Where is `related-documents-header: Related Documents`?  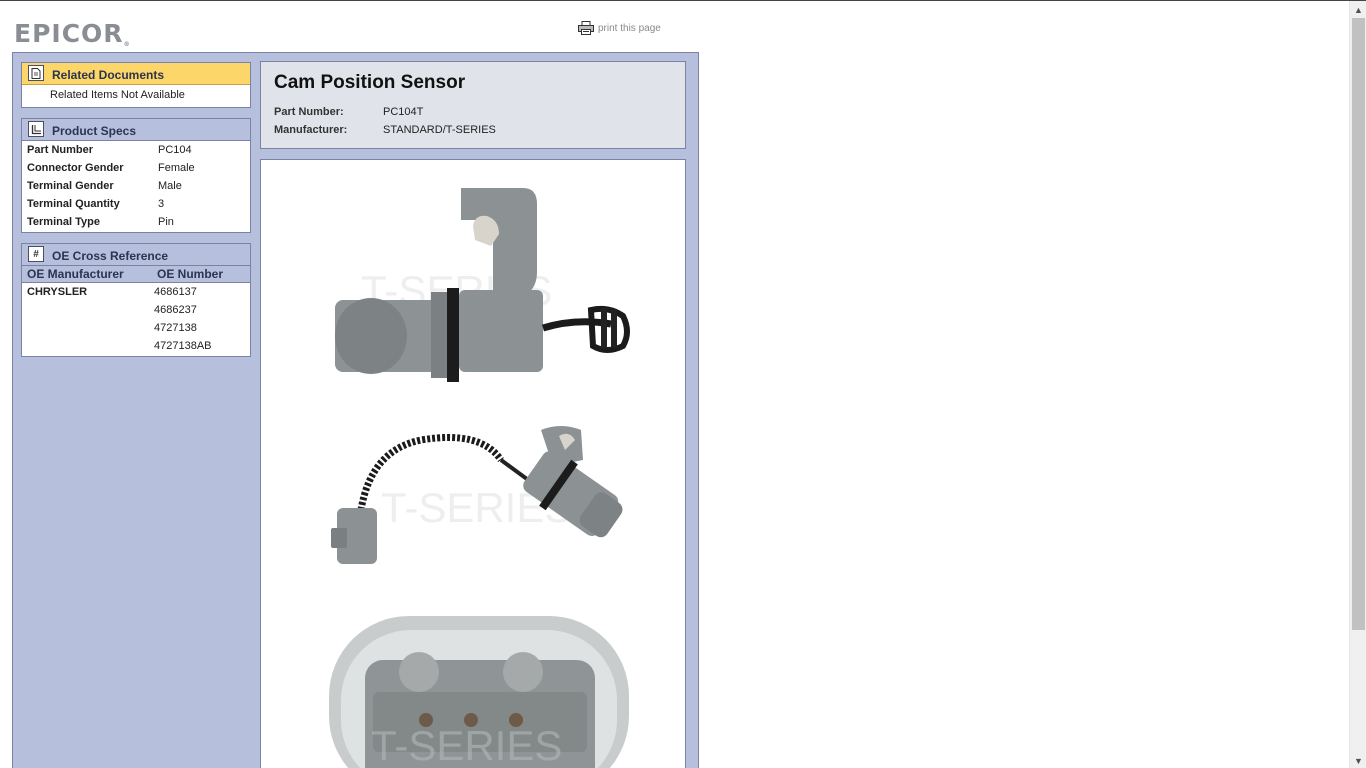
related-documents-header: Related Documents is located at coordinates (136, 74).